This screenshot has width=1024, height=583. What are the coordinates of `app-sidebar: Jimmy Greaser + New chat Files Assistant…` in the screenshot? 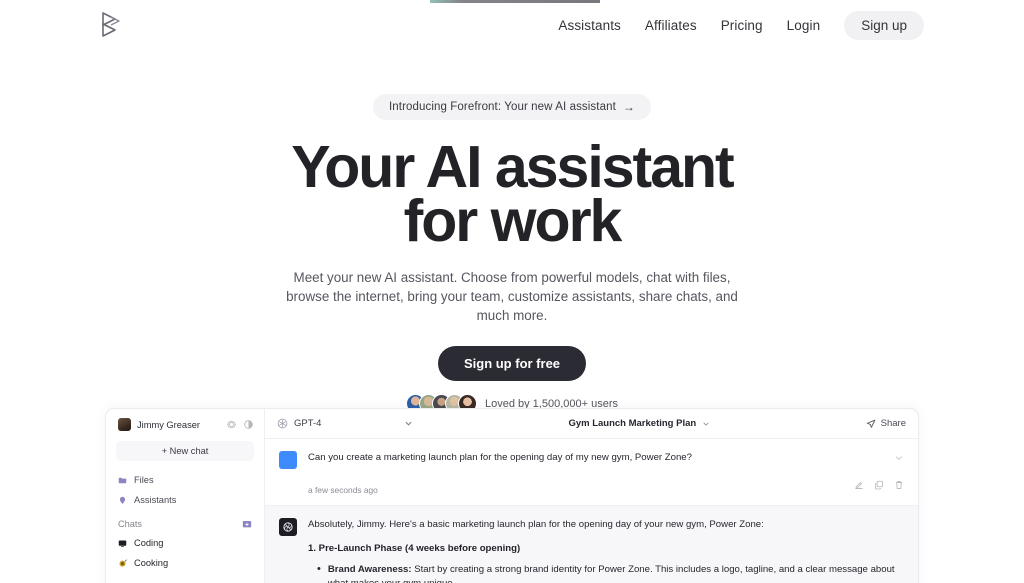 It's located at (185, 496).